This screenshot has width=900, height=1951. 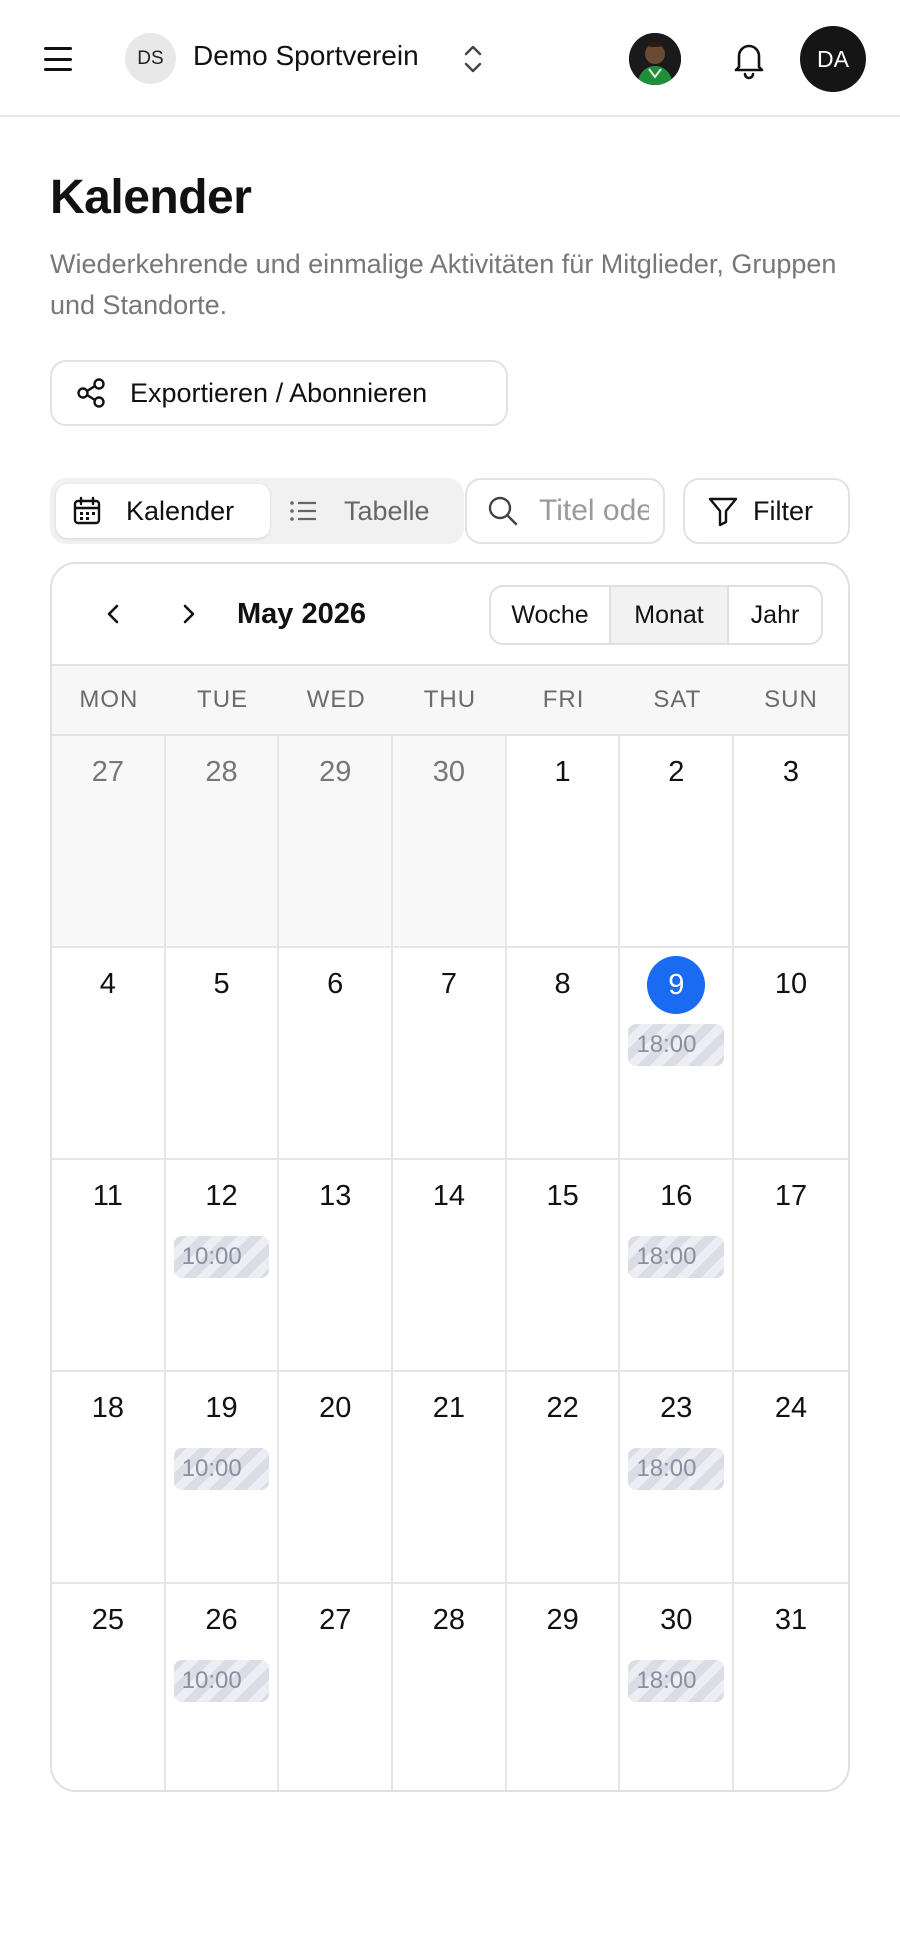 I want to click on chevron-left-icon, so click(x=113, y=614).